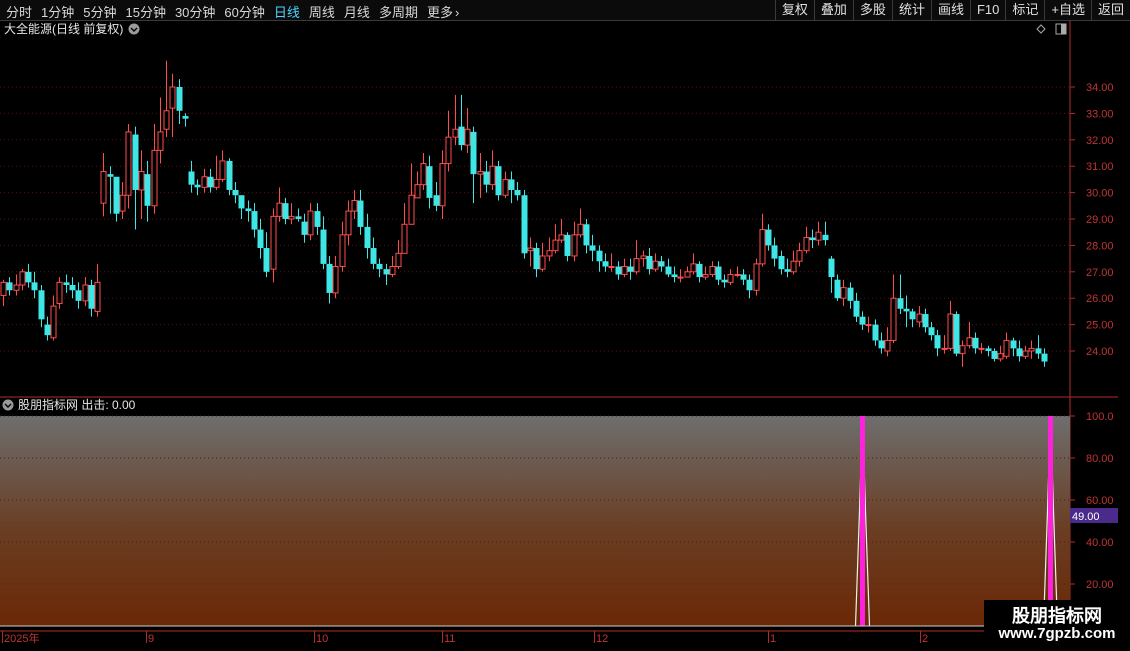 The height and width of the screenshot is (651, 1130). I want to click on indicator-tick-label: 100.0, so click(1100, 417).